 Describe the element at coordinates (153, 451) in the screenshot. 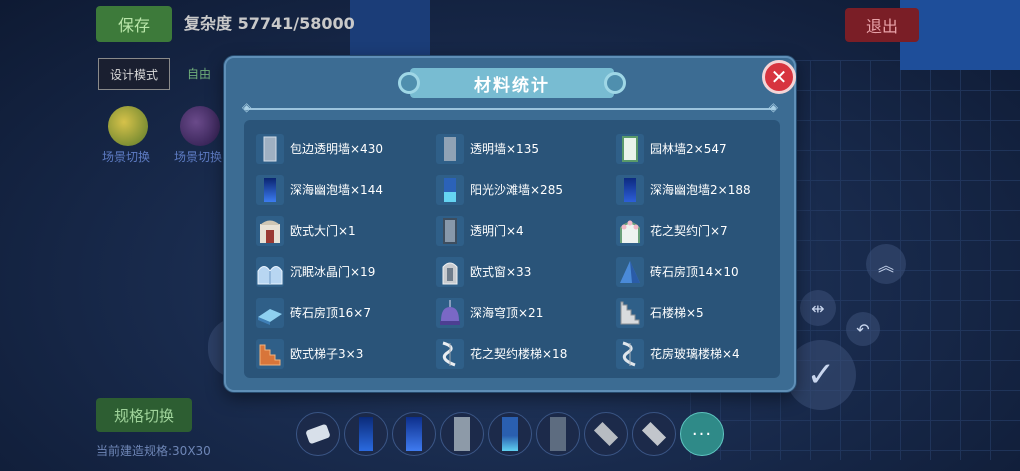

I see `current-area-text: 当前建造规格:30X30` at that location.